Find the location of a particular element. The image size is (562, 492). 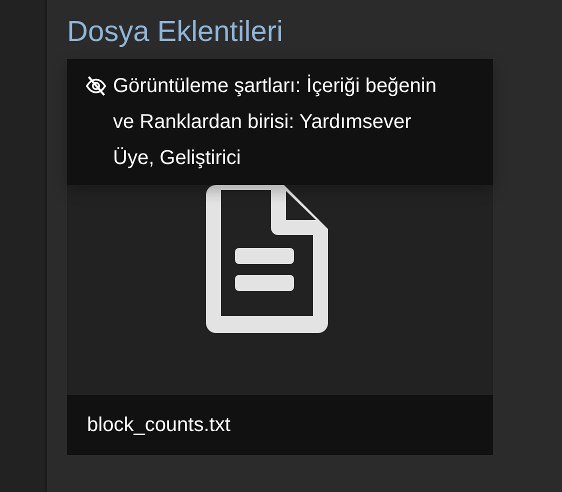

file-name: block_counts.txt is located at coordinates (280, 425).